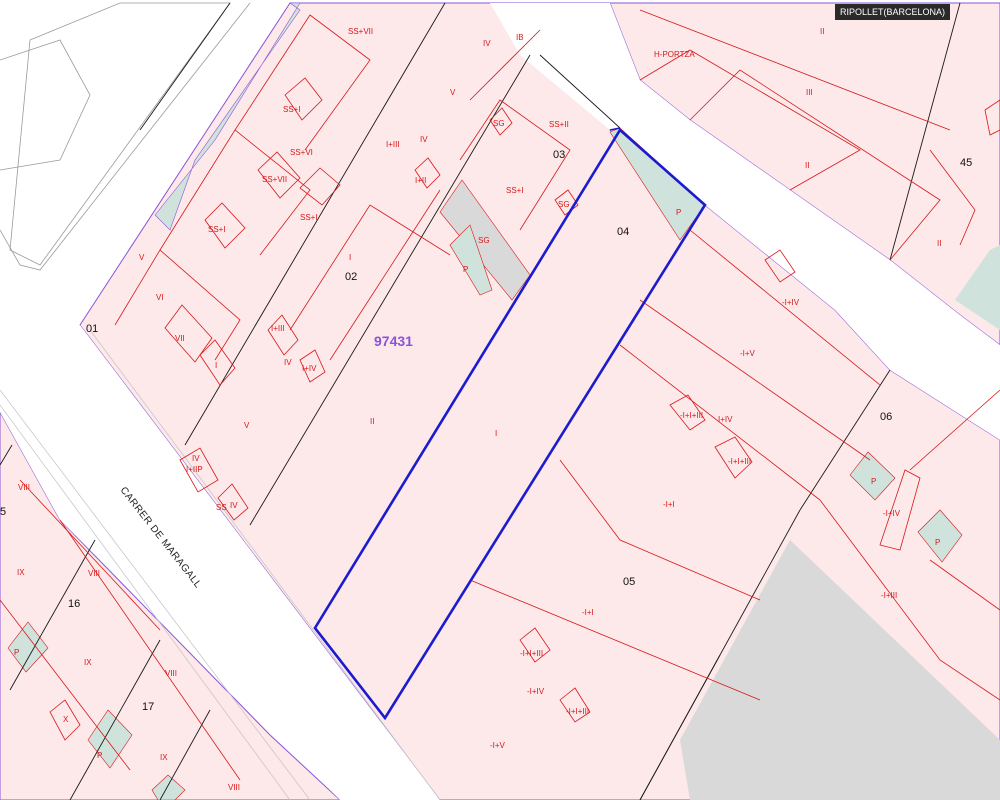 The width and height of the screenshot is (1000, 800). What do you see at coordinates (559, 124) in the screenshot?
I see `floor-label: SS+II` at bounding box center [559, 124].